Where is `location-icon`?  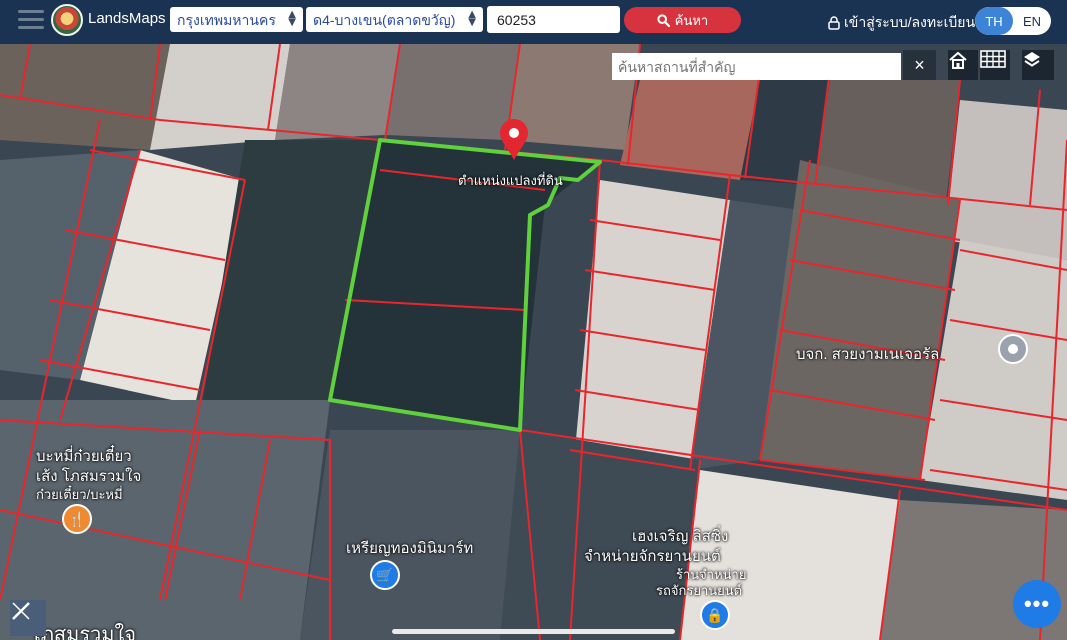
location-icon is located at coordinates (1013, 349).